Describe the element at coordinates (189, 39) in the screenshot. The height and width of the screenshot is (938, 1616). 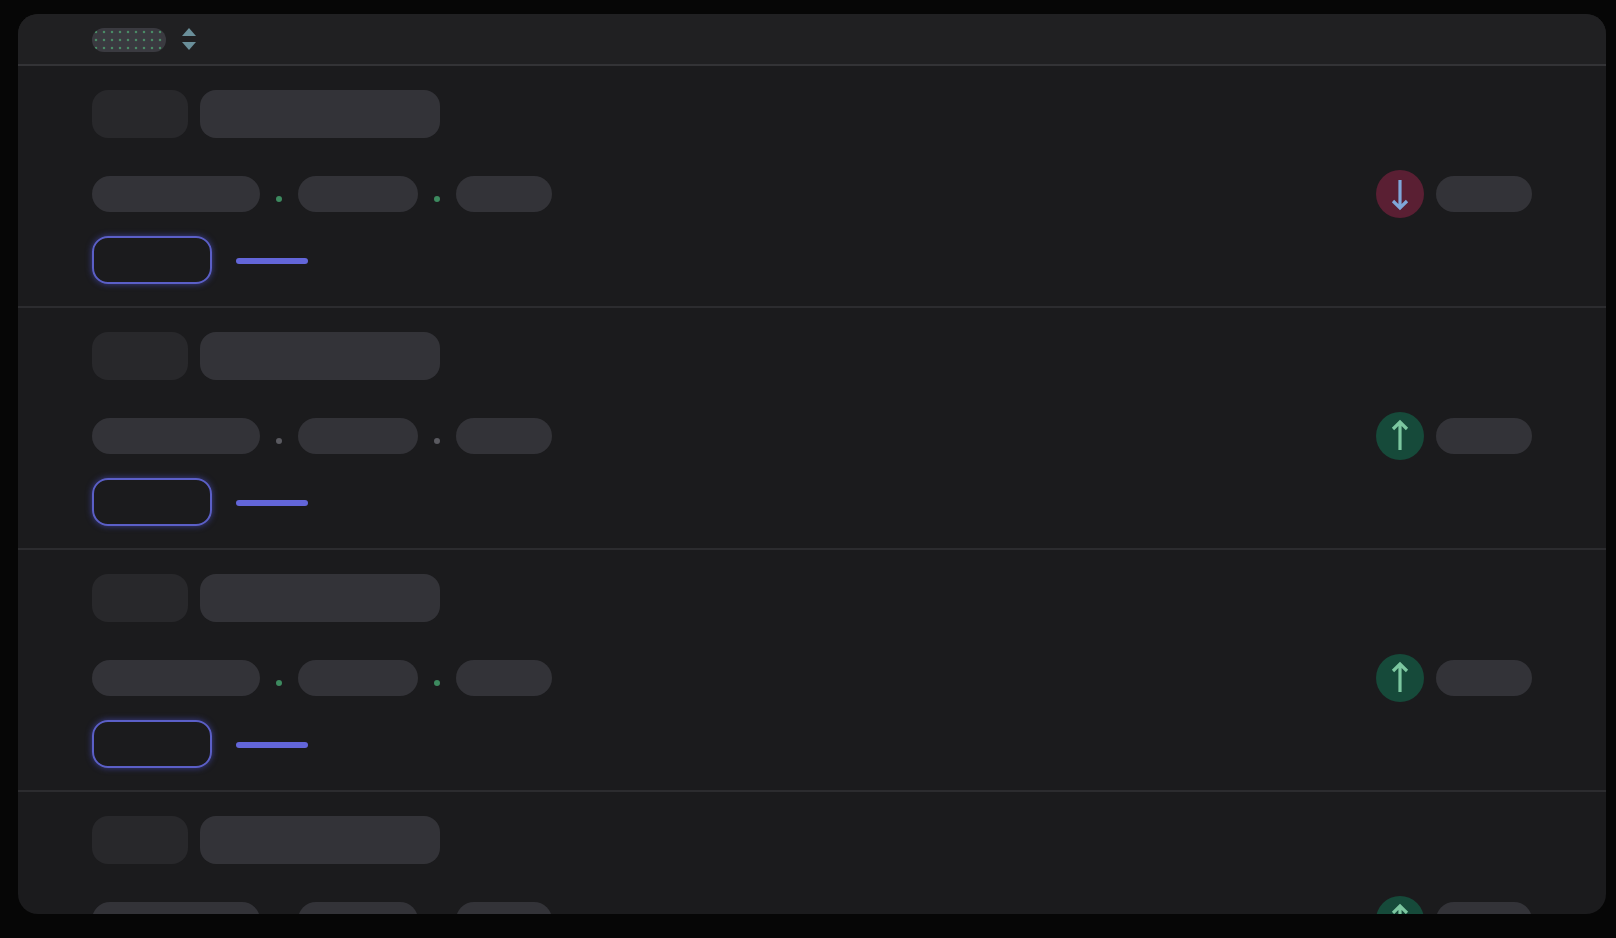
I see `sort-icon` at that location.